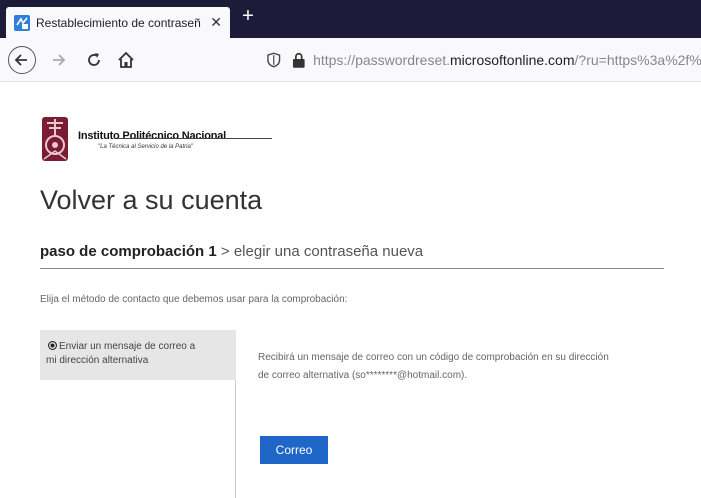 The image size is (701, 498). Describe the element at coordinates (299, 60) in the screenshot. I see `lock-icon` at that location.